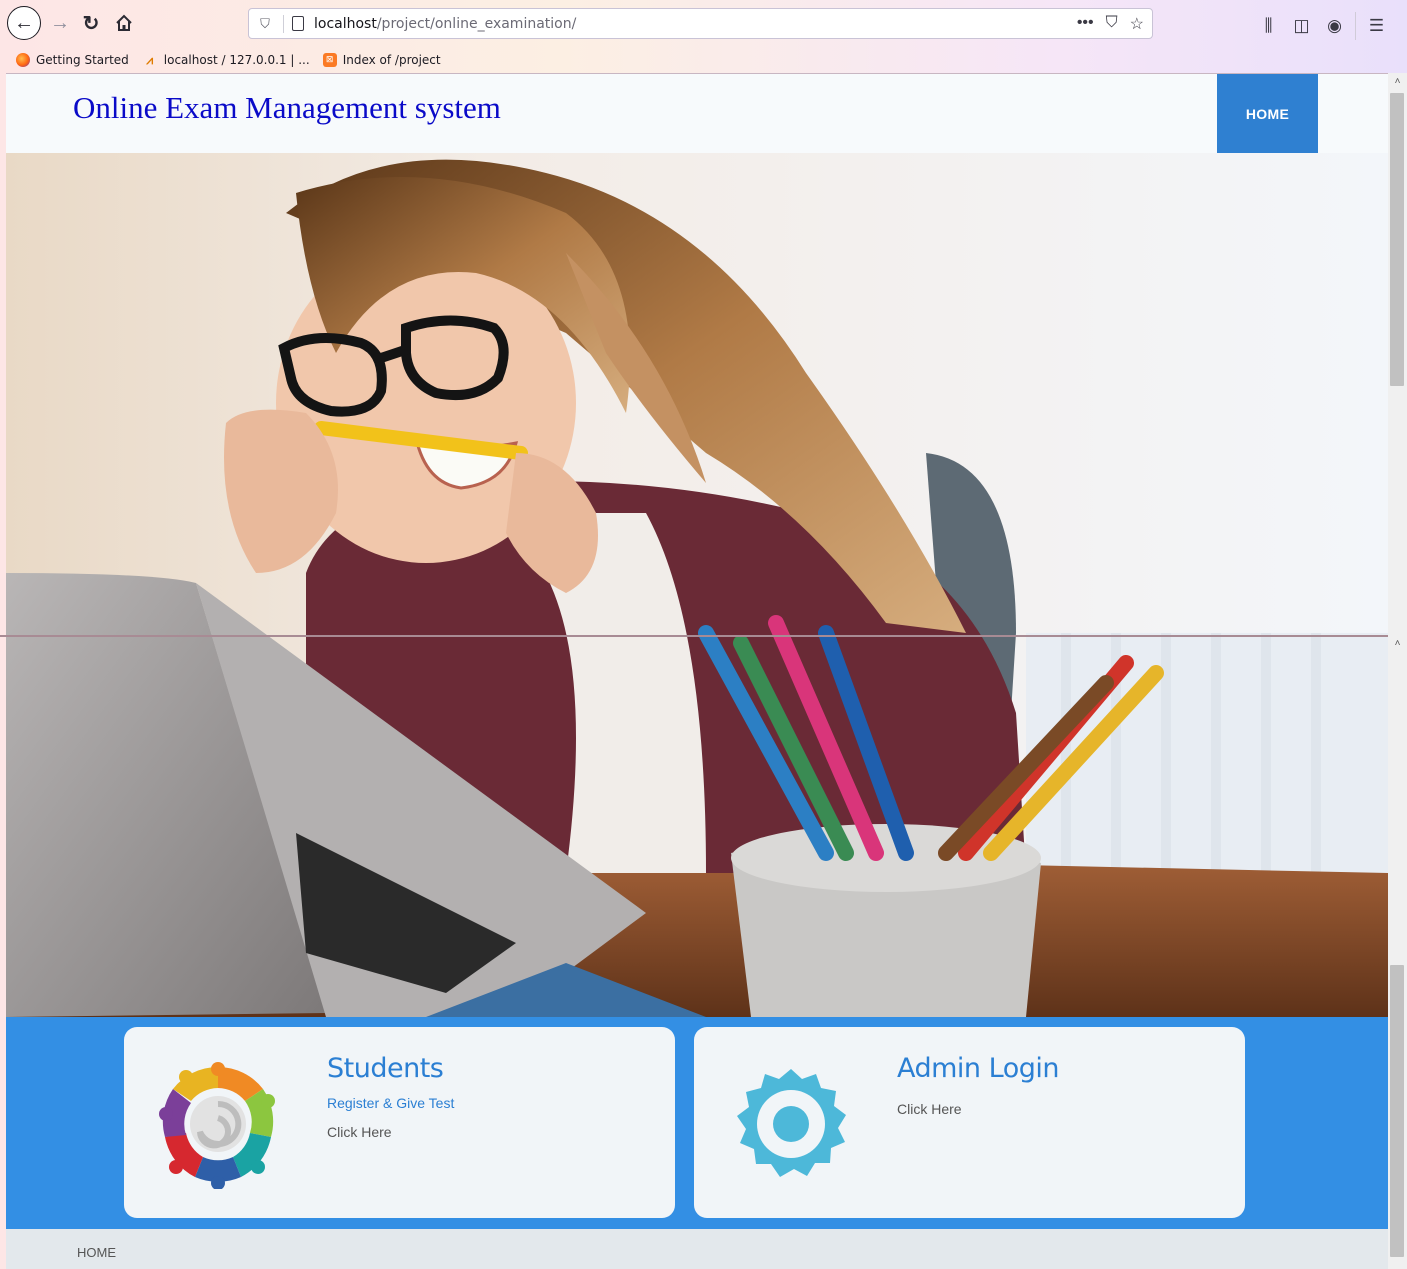 This screenshot has height=1269, width=1407. Describe the element at coordinates (217, 1125) in the screenshot. I see `people-circle-icon` at that location.